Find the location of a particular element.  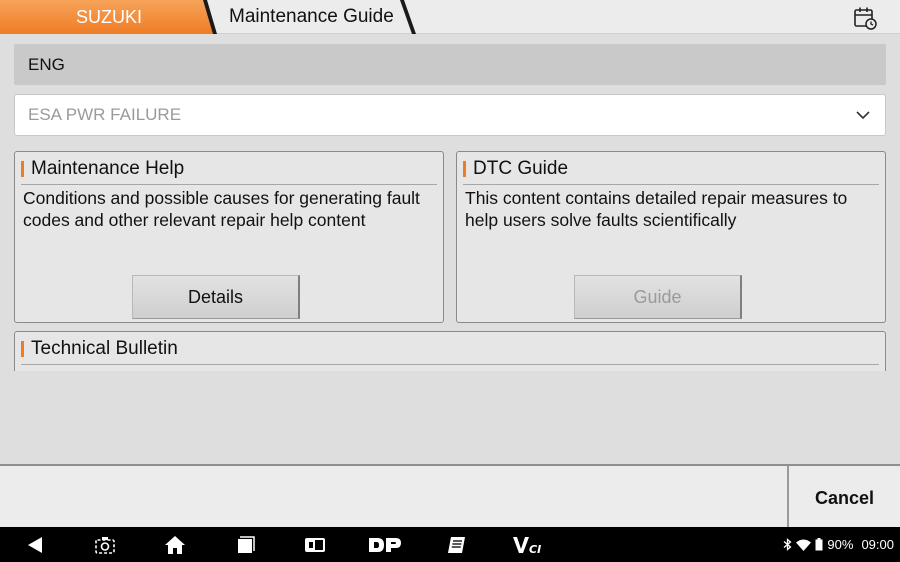

calendar-clock-icon is located at coordinates (865, 18).